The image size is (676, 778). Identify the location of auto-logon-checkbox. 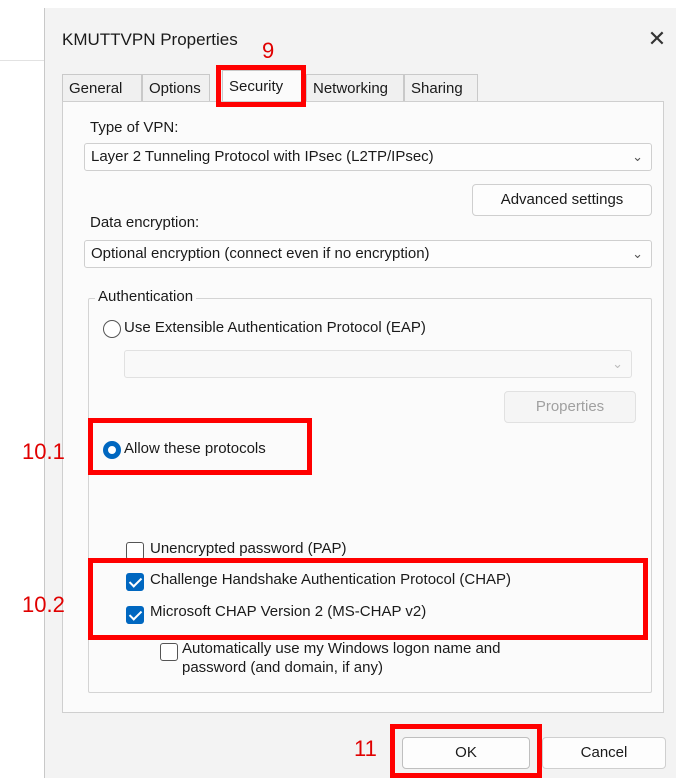
(169, 652).